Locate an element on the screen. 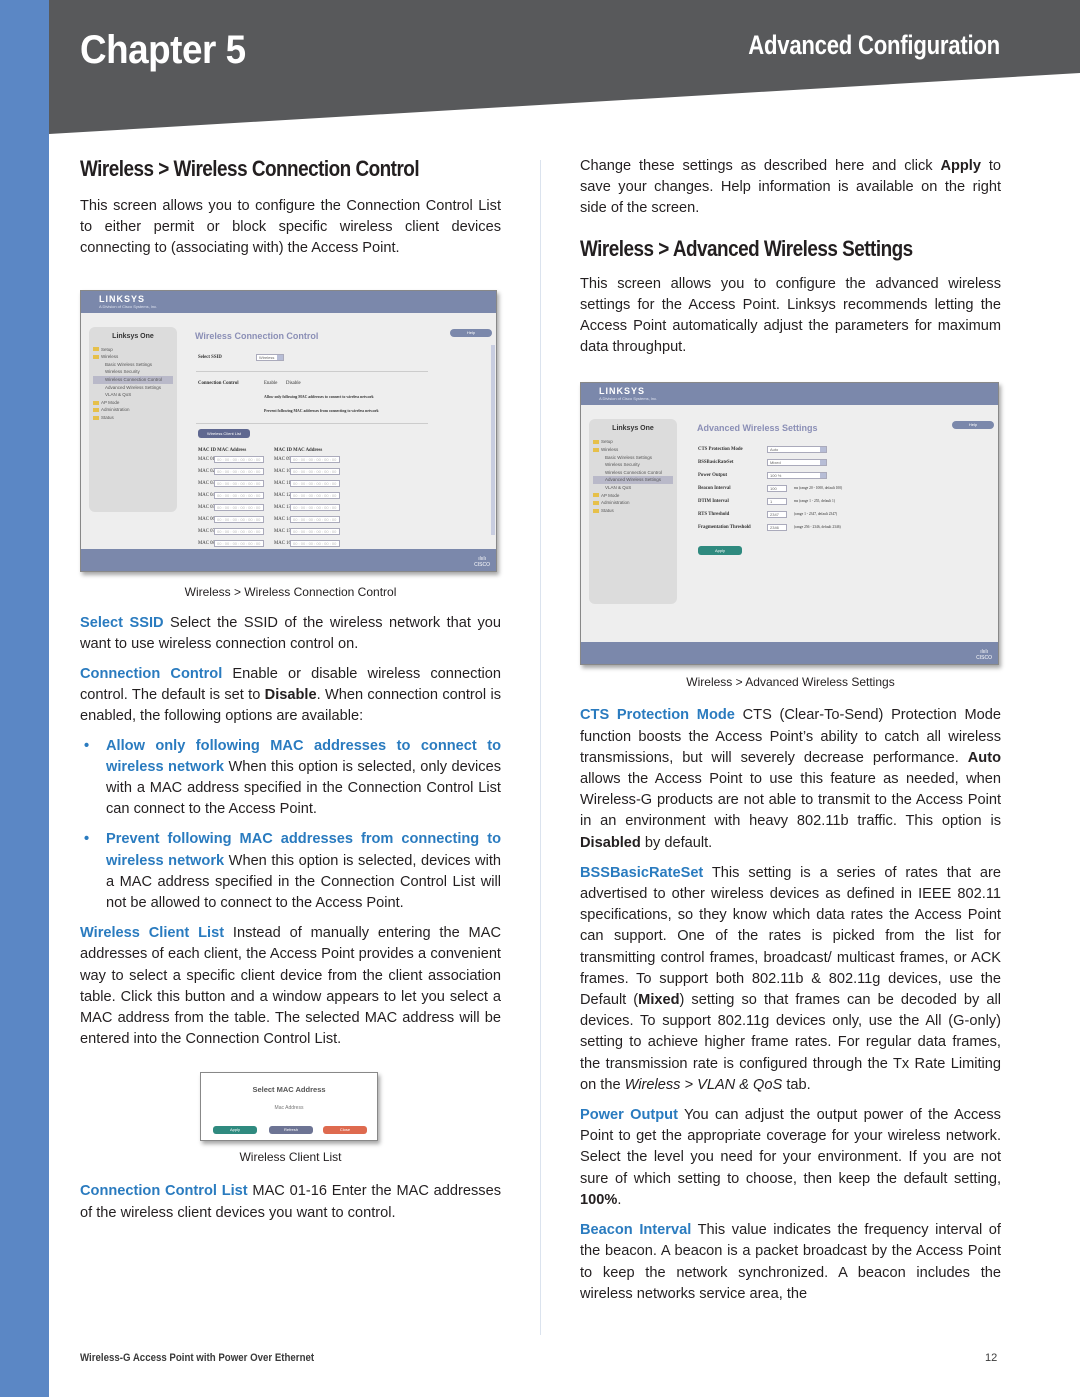 This screenshot has width=1080, height=1397. nav-item: VLAN & QoS is located at coordinates (118, 395).